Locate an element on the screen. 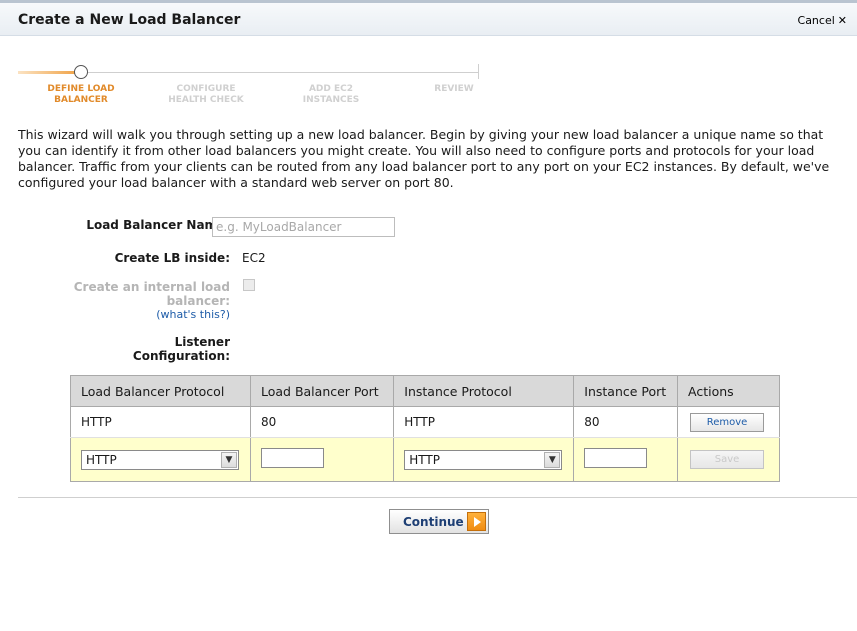  header-instance-port: Instance Port is located at coordinates (626, 391).